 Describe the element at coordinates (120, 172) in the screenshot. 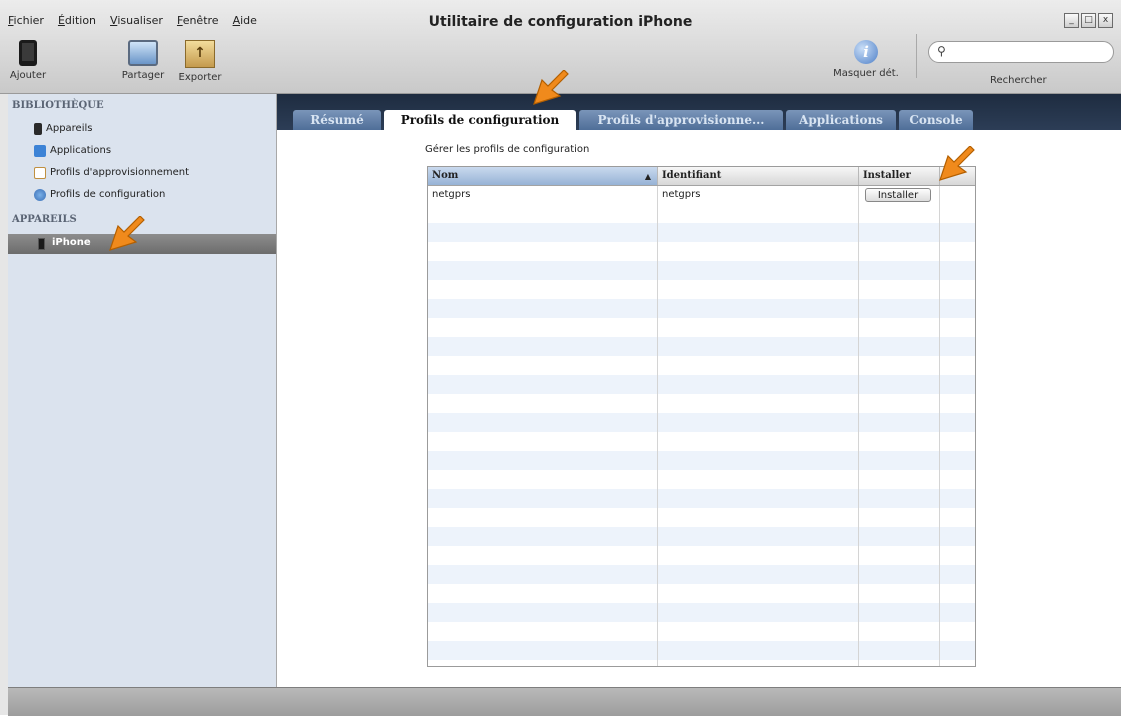

I see `sidebar-item-label: Profils d'approvisionnement` at that location.